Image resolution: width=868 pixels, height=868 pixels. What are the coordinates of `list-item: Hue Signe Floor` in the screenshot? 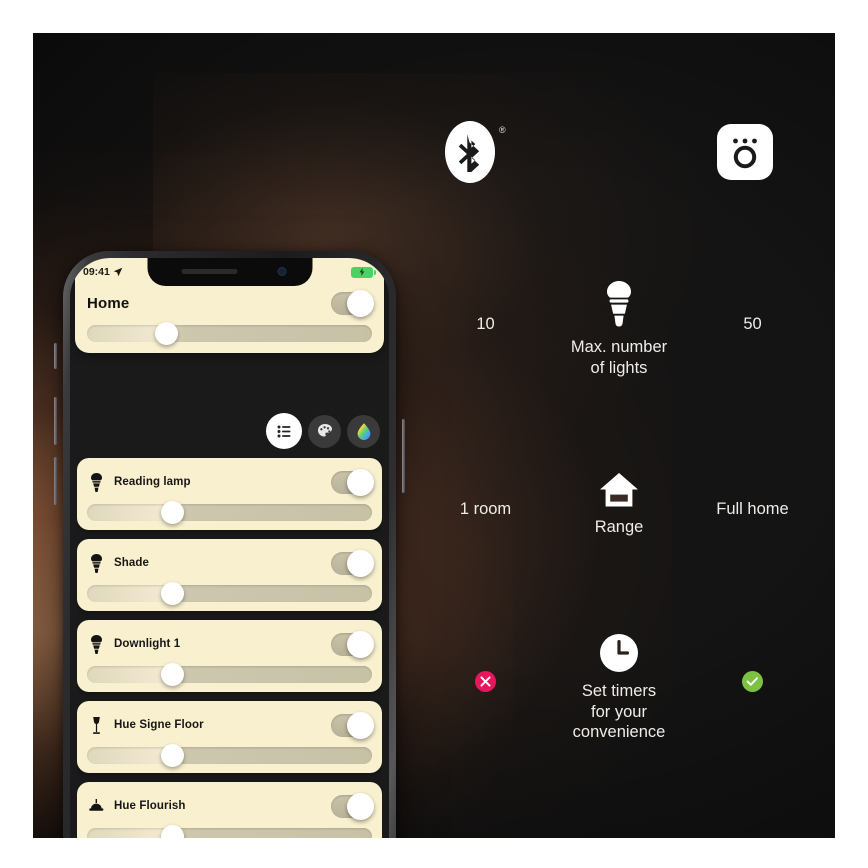 It's located at (229, 737).